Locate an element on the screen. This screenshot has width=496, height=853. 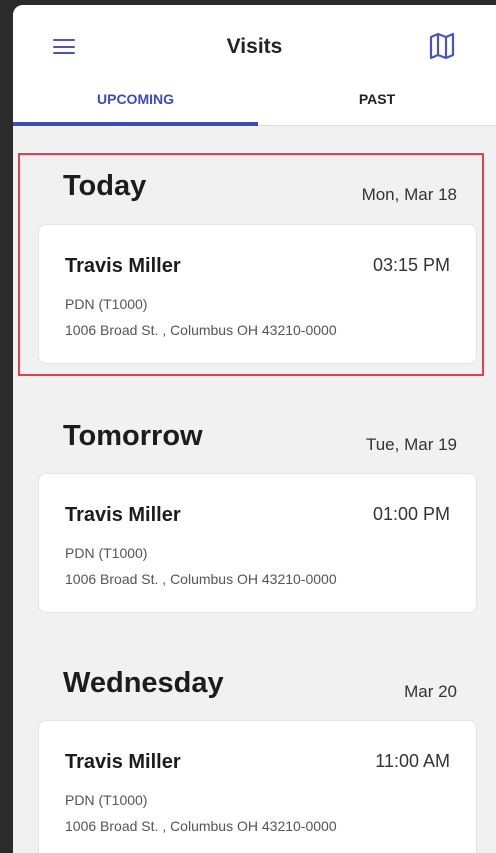
tab-upcoming: UPCOMING is located at coordinates (135, 99).